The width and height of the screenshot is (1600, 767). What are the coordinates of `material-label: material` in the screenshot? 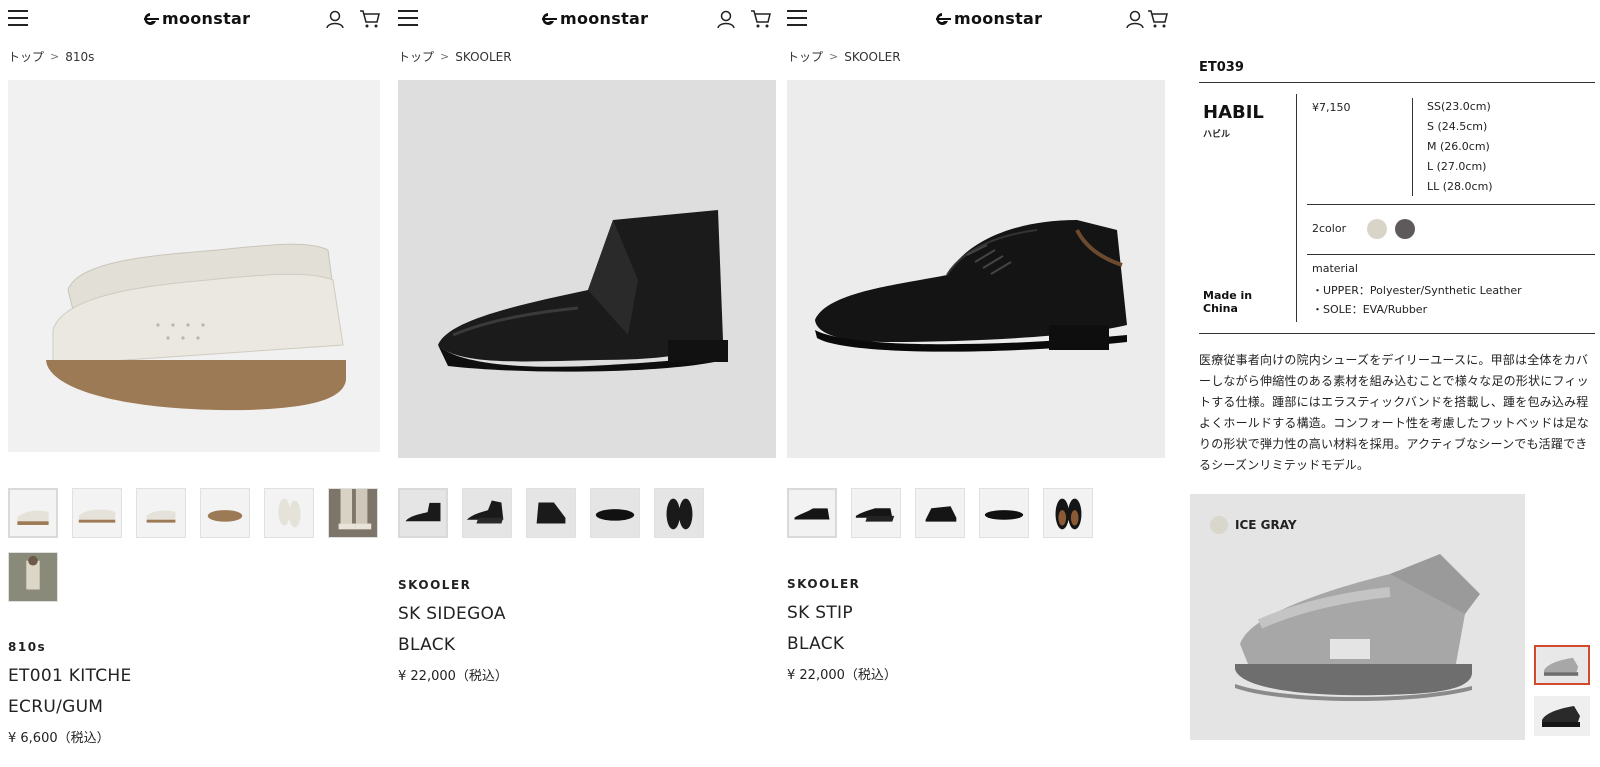 It's located at (1335, 268).